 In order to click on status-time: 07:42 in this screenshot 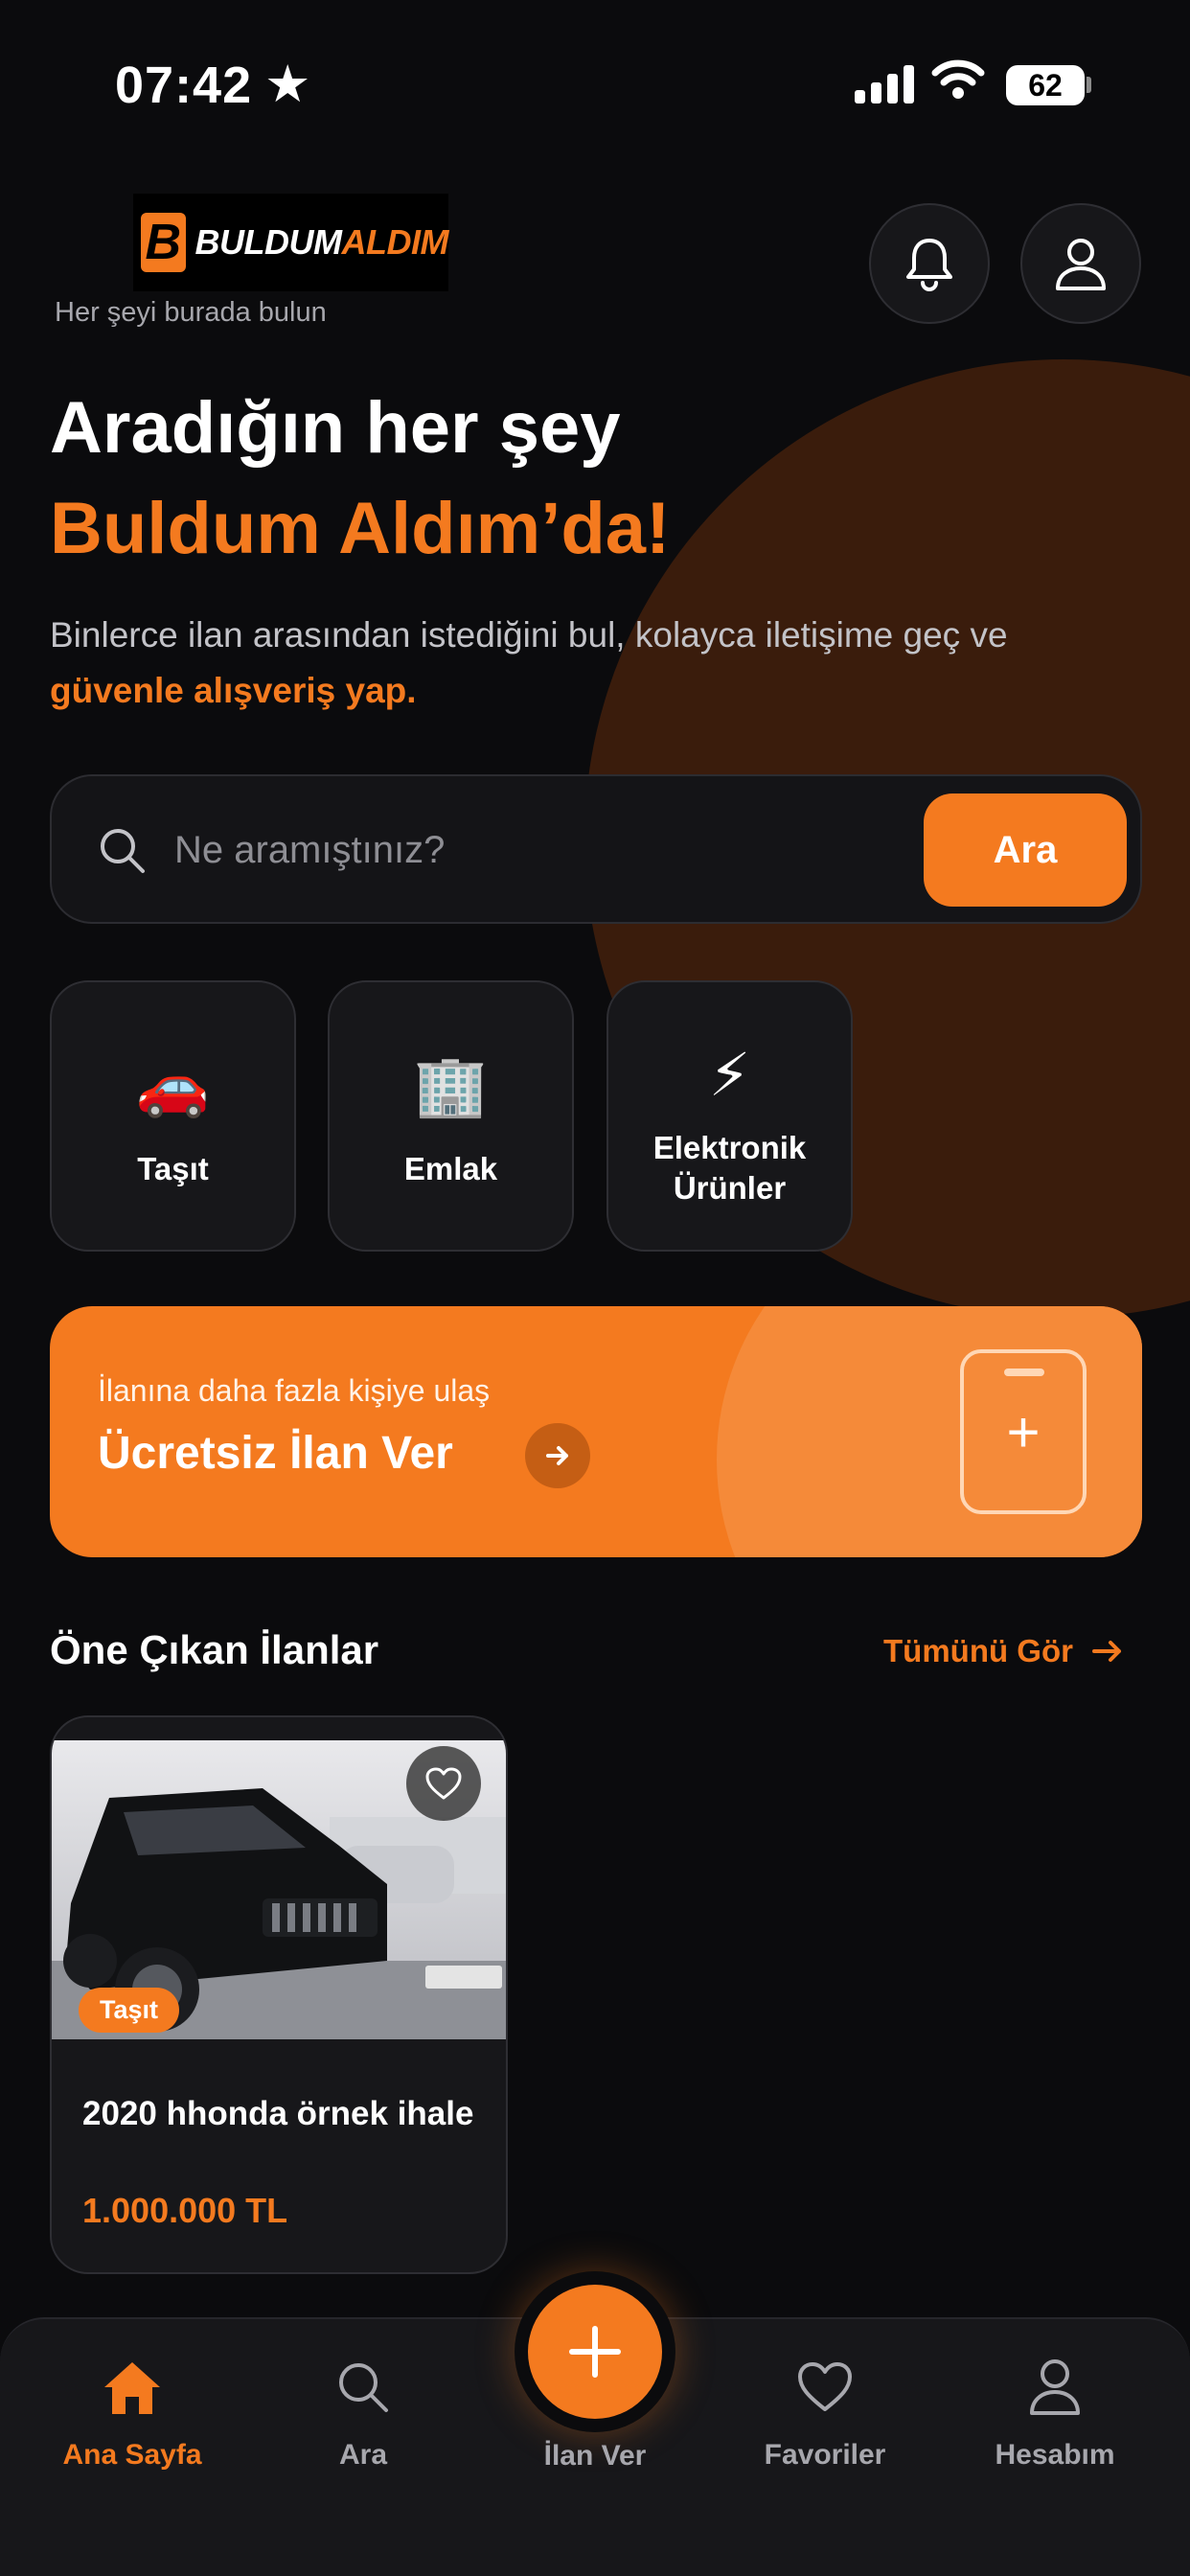, I will do `click(184, 85)`.